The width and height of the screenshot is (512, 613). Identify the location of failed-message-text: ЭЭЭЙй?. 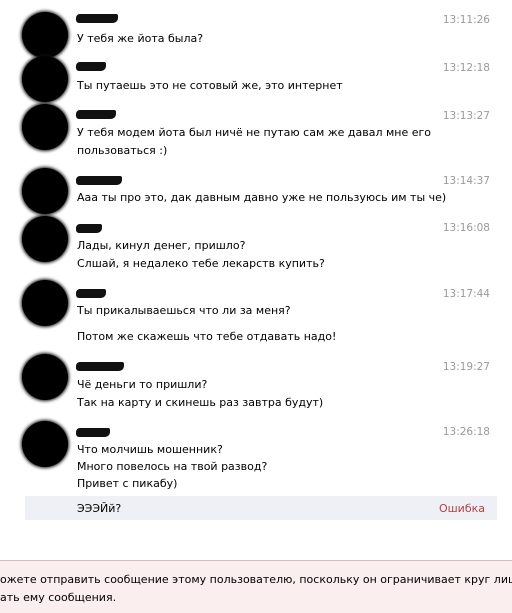
(99, 508).